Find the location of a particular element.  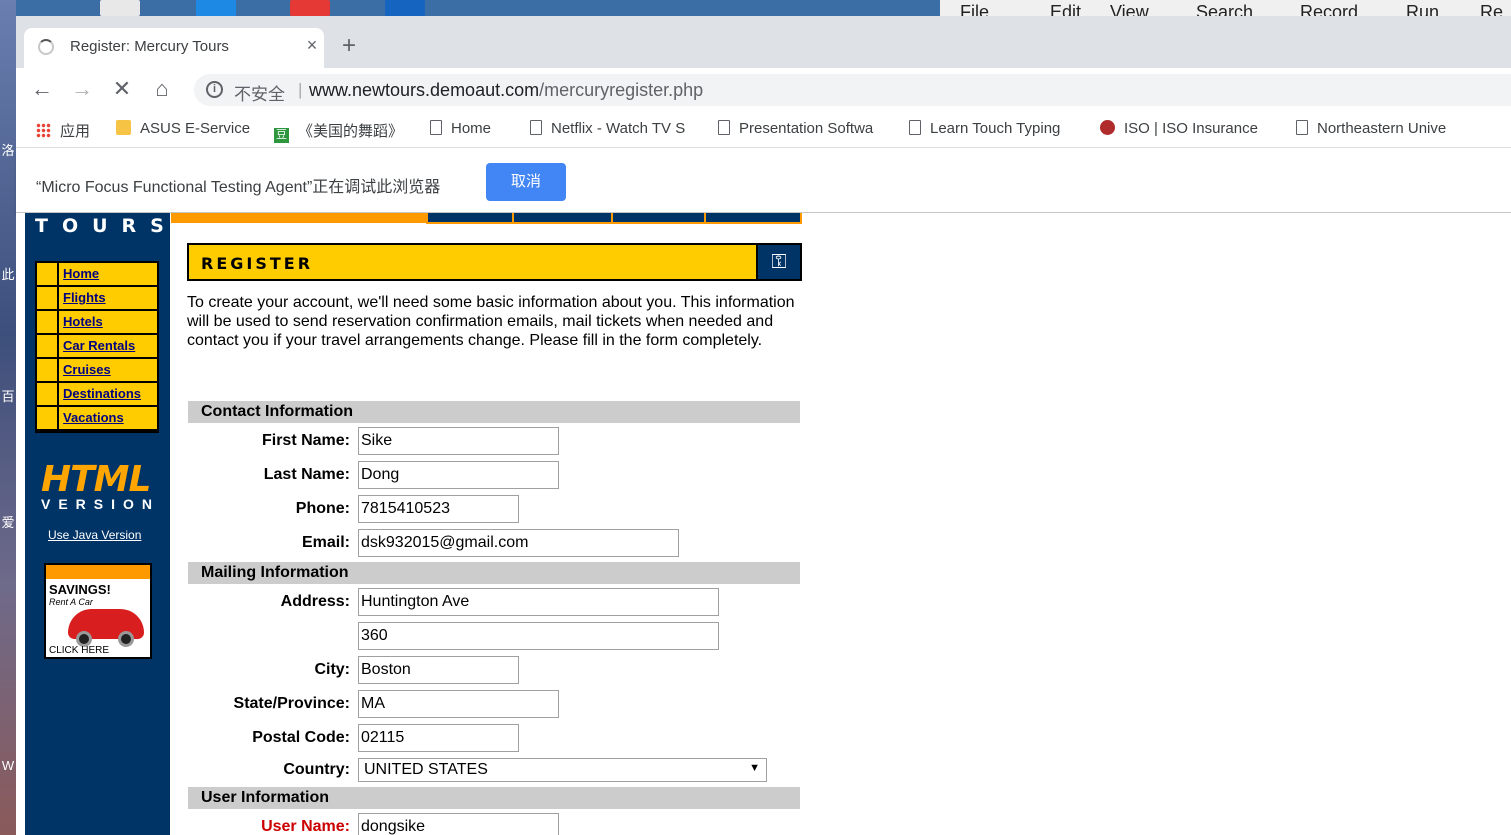

menu-more: Re is located at coordinates (1491, 9).